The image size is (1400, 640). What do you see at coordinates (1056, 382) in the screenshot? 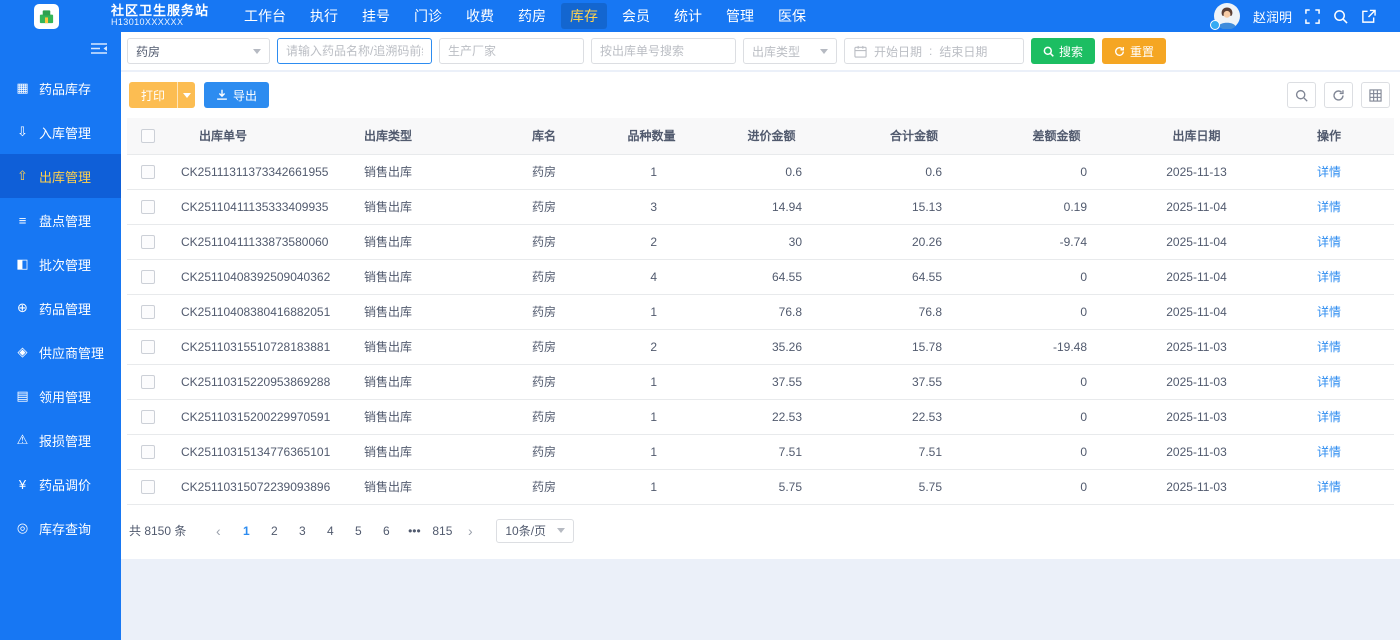
I see `cell-diff-amount: 0` at bounding box center [1056, 382].